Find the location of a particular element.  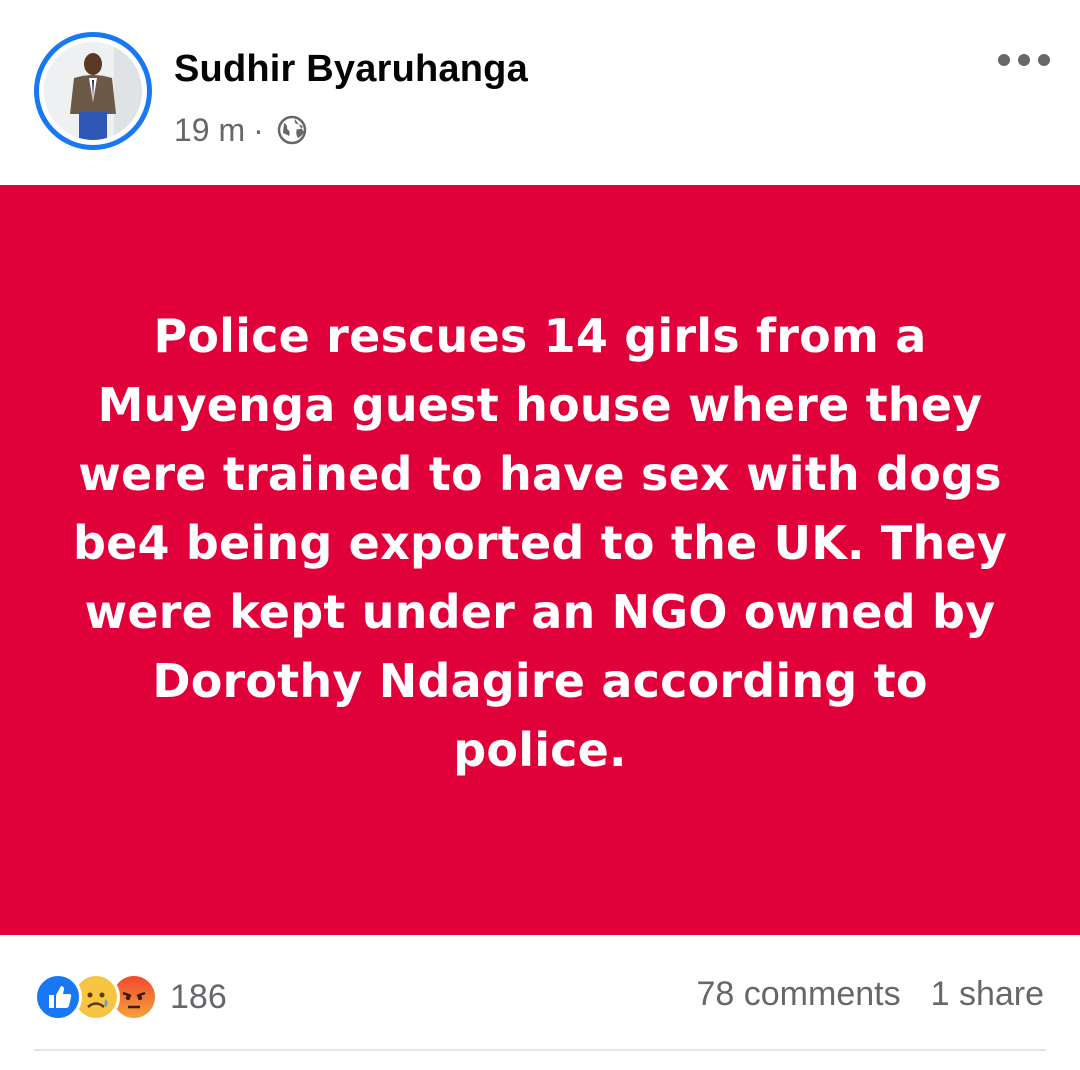

post-meta: 19 m · is located at coordinates (241, 130).